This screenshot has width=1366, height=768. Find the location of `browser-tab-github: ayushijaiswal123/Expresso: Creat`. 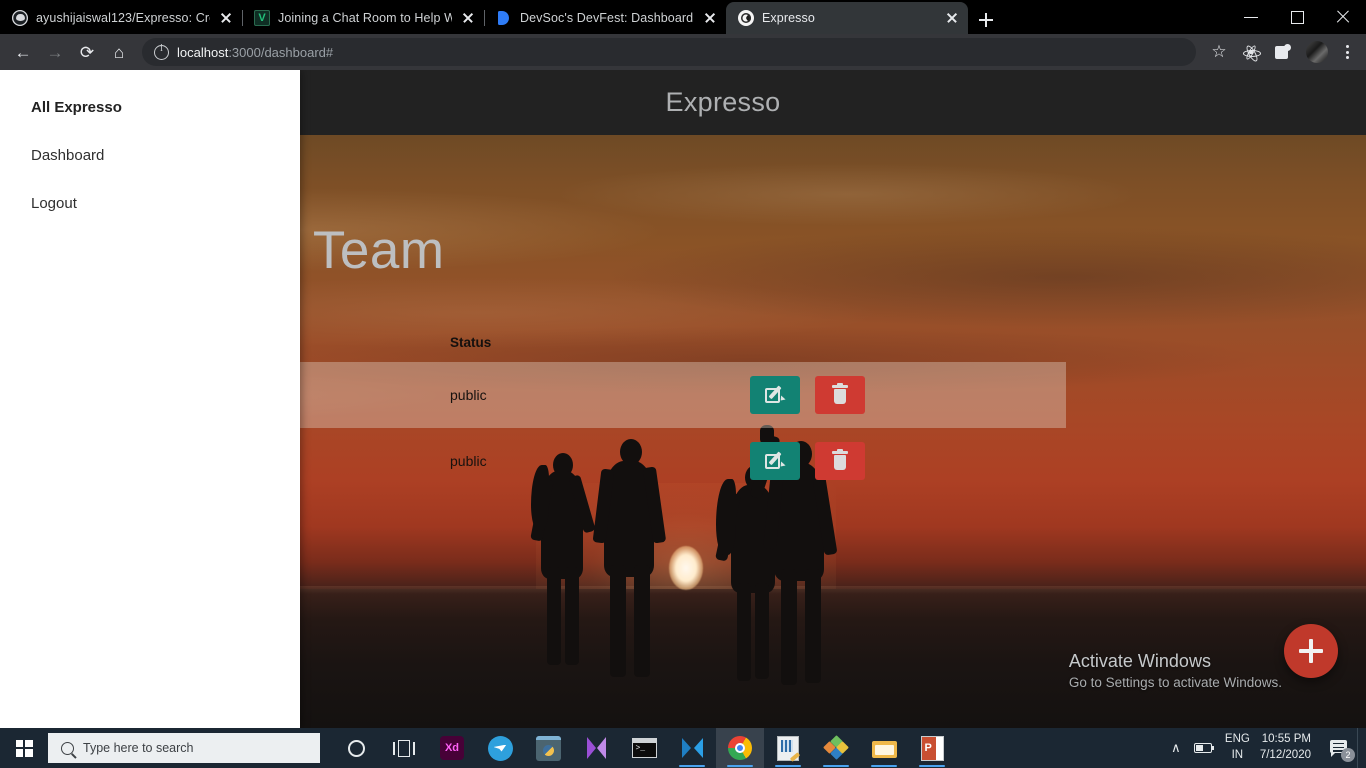

browser-tab-github: ayushijaiswal123/Expresso: Creat is located at coordinates (121, 18).